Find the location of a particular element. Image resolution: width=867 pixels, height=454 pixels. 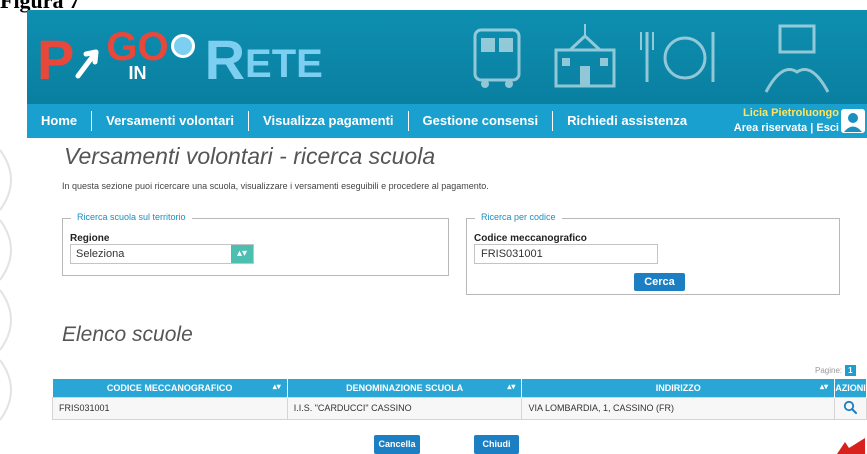

regione-label: Regione is located at coordinates (90, 238).